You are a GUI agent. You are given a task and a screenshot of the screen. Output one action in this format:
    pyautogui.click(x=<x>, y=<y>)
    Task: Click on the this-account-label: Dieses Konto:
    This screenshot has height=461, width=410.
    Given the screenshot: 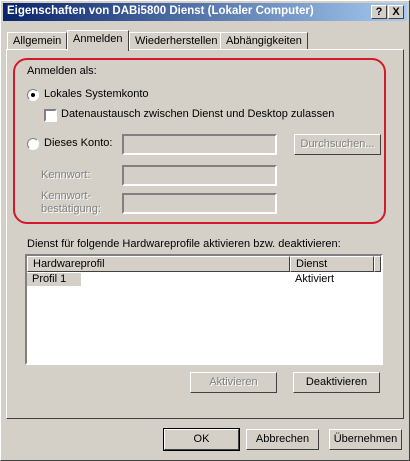 What is the action you would take?
    pyautogui.click(x=78, y=143)
    